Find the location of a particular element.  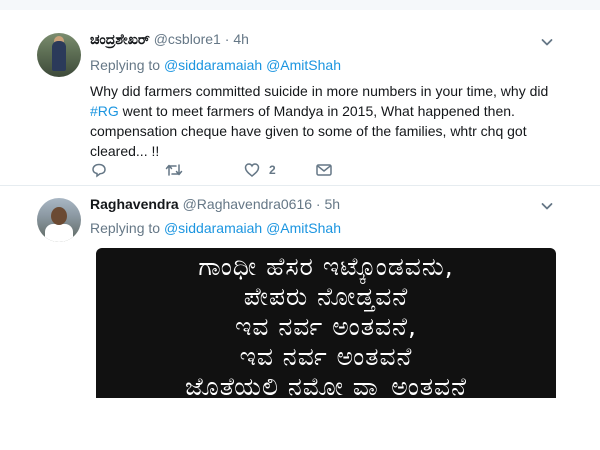

reply-icon is located at coordinates (99, 170).